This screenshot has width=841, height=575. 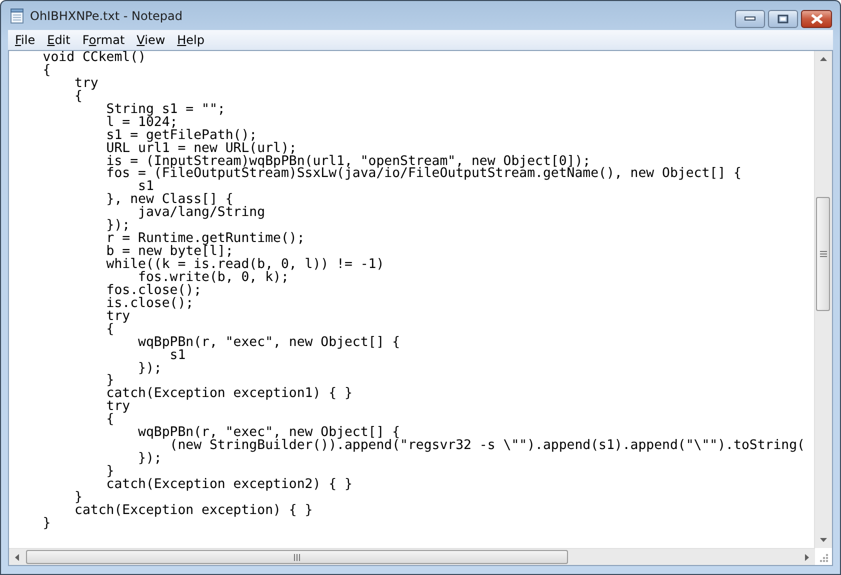 I want to click on maximize-button, so click(x=783, y=19).